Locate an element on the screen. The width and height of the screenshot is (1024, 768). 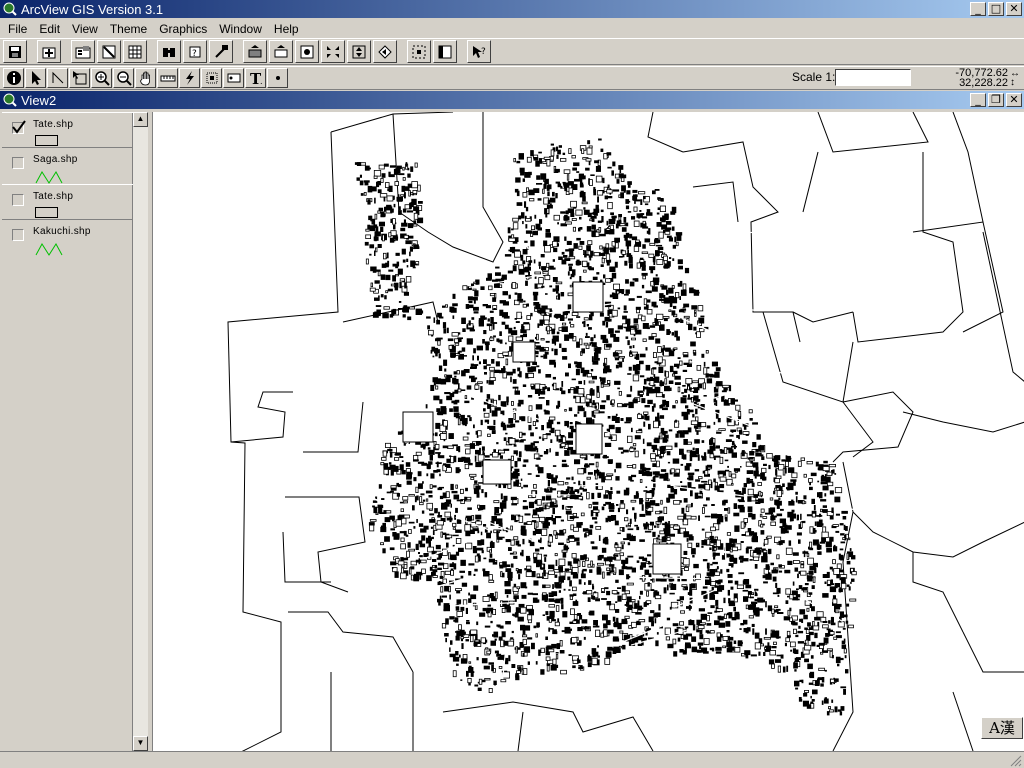
label-tool is located at coordinates (233, 78).